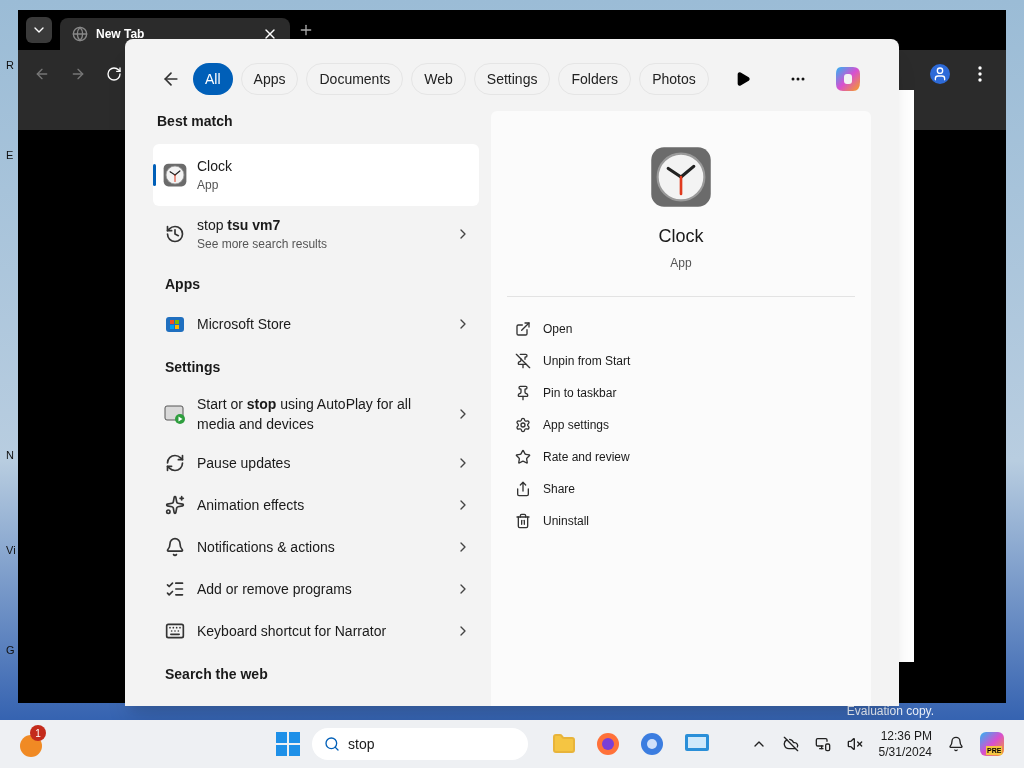 Image resolution: width=1024 pixels, height=768 pixels. Describe the element at coordinates (890, 711) in the screenshot. I see `watermark-text: Evaluation copy.` at that location.